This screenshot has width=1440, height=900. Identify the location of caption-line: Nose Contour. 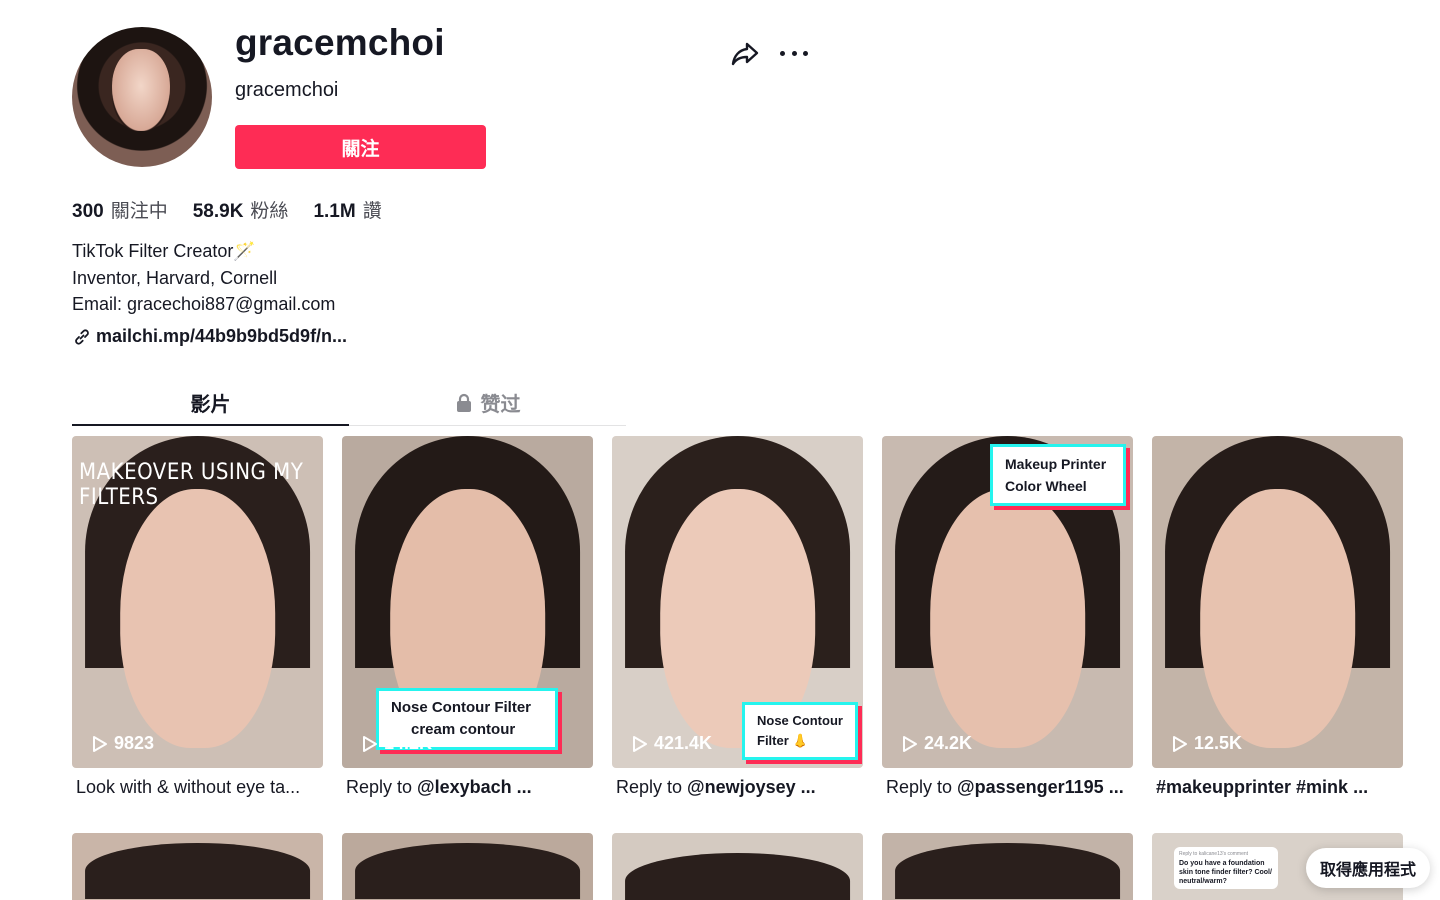
(800, 720).